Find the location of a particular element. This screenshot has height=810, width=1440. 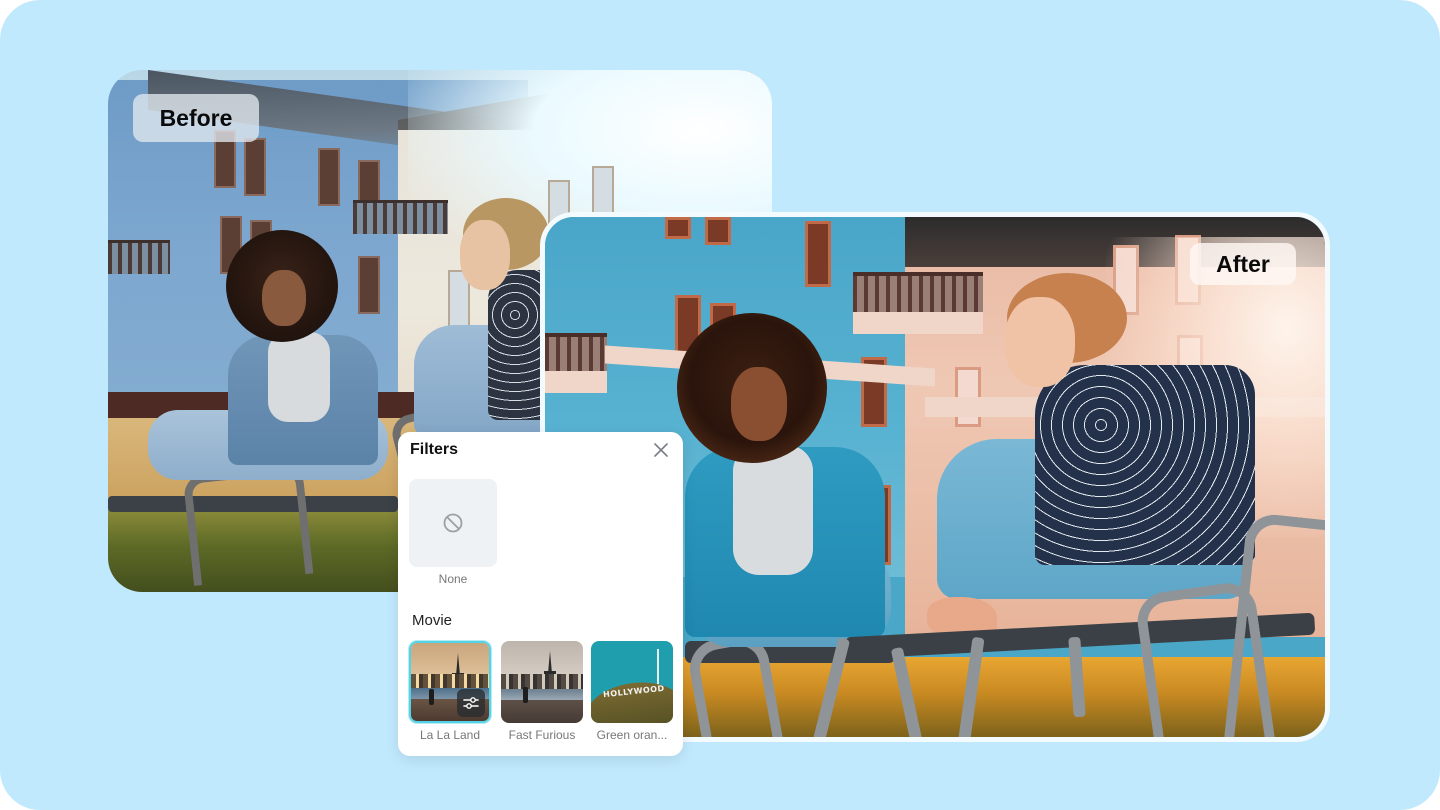

filters-panel-title: Filters is located at coordinates (434, 449).